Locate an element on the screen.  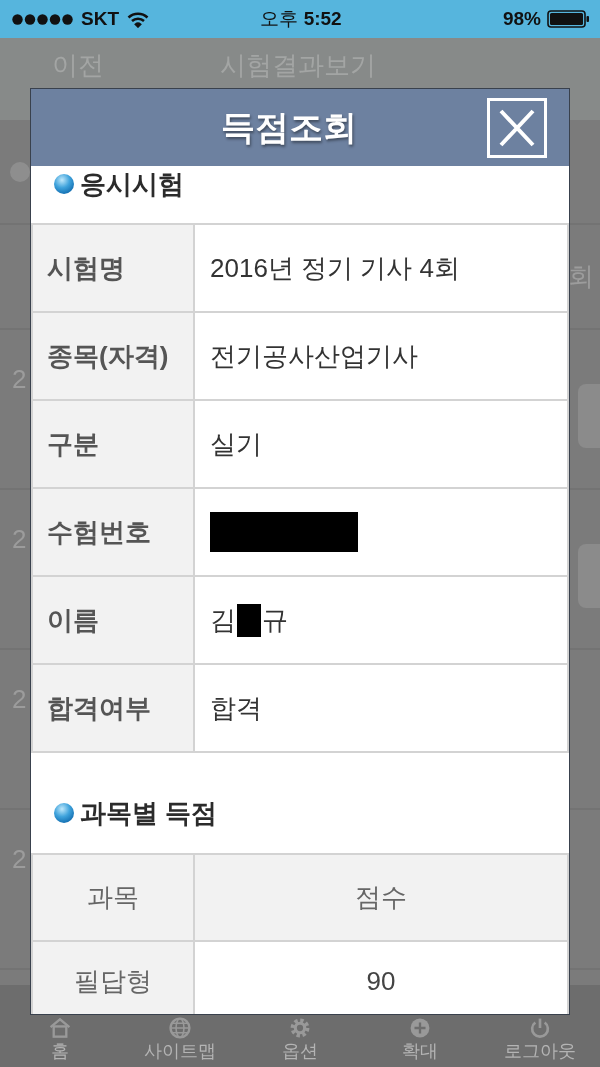
field-label: 시험명 is located at coordinates (113, 268).